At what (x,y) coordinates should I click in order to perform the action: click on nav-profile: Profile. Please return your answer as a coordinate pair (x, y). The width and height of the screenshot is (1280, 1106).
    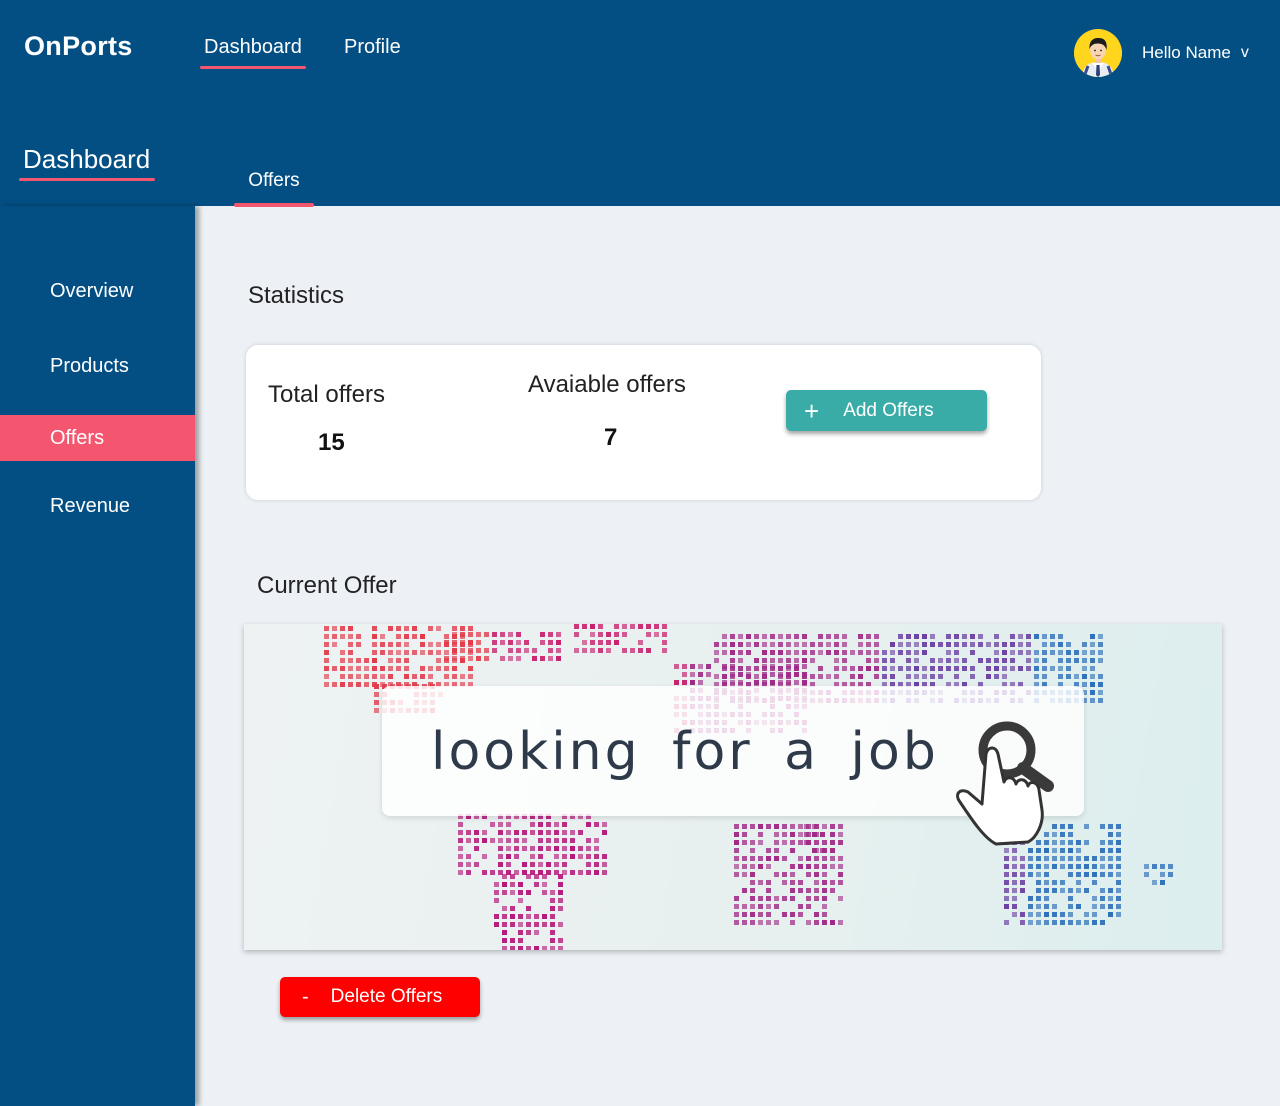
    Looking at the image, I should click on (372, 47).